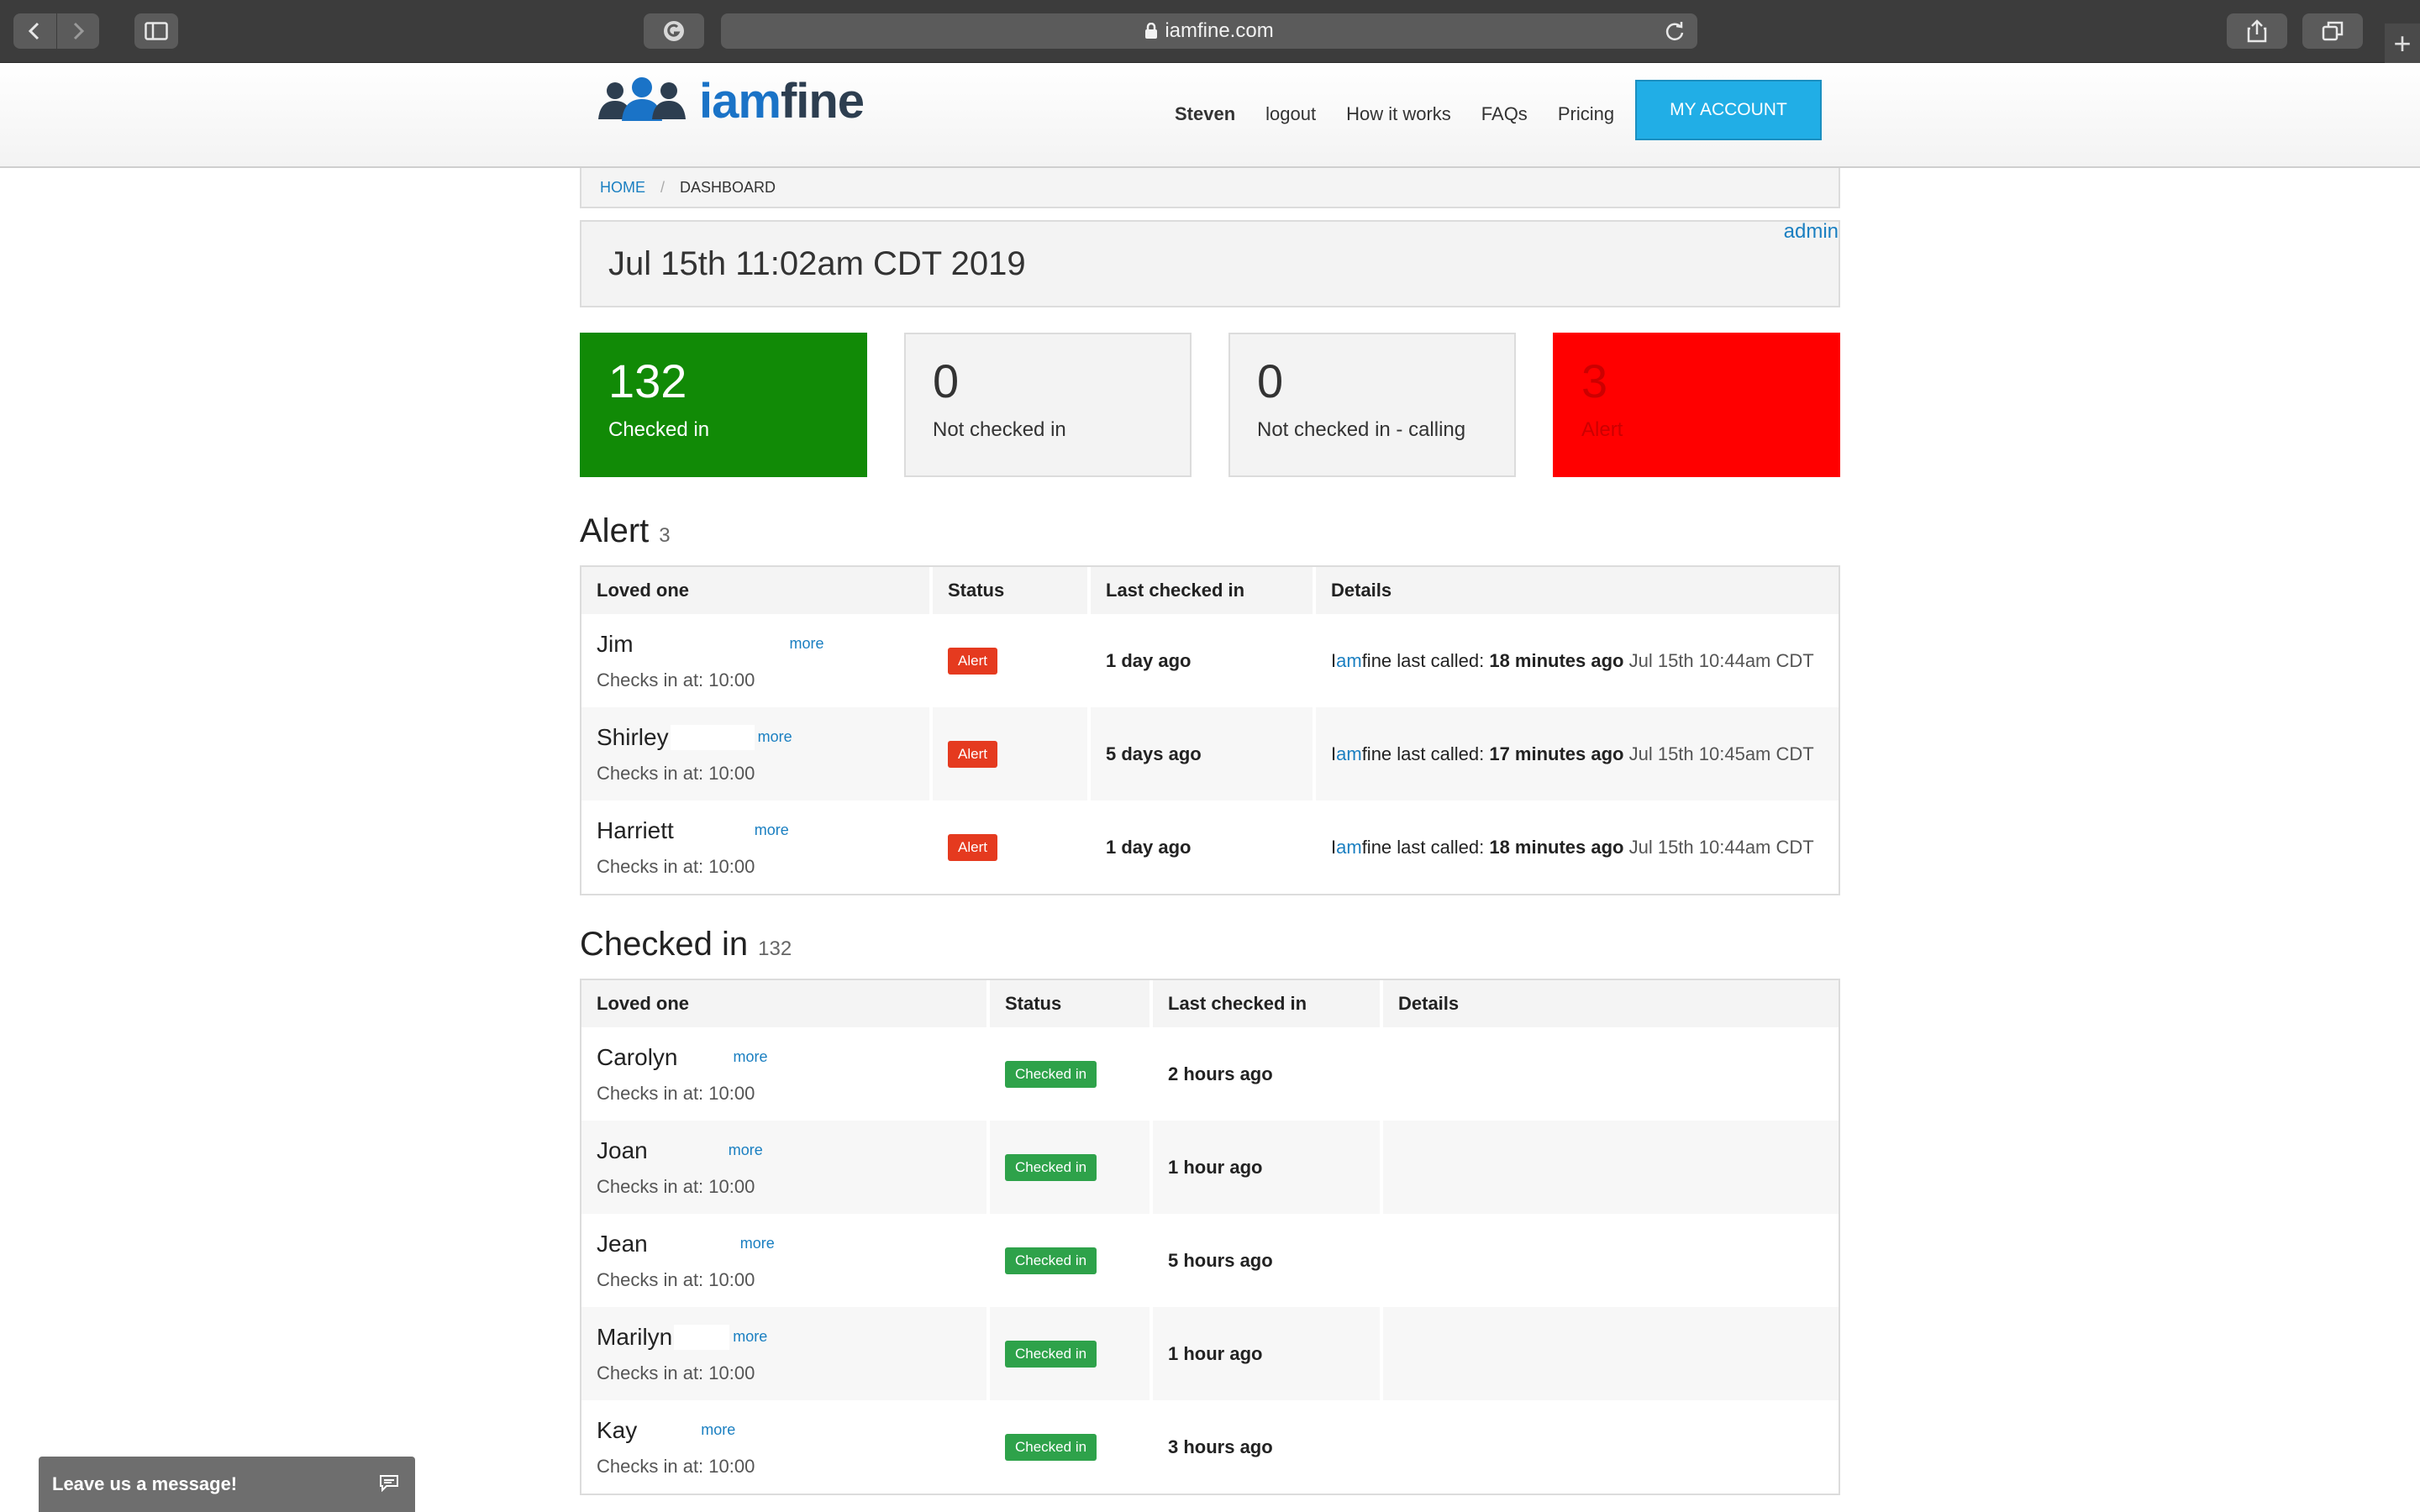 The image size is (2420, 1512). Describe the element at coordinates (1361, 429) in the screenshot. I see `stat-label: Not checked in - calling` at that location.